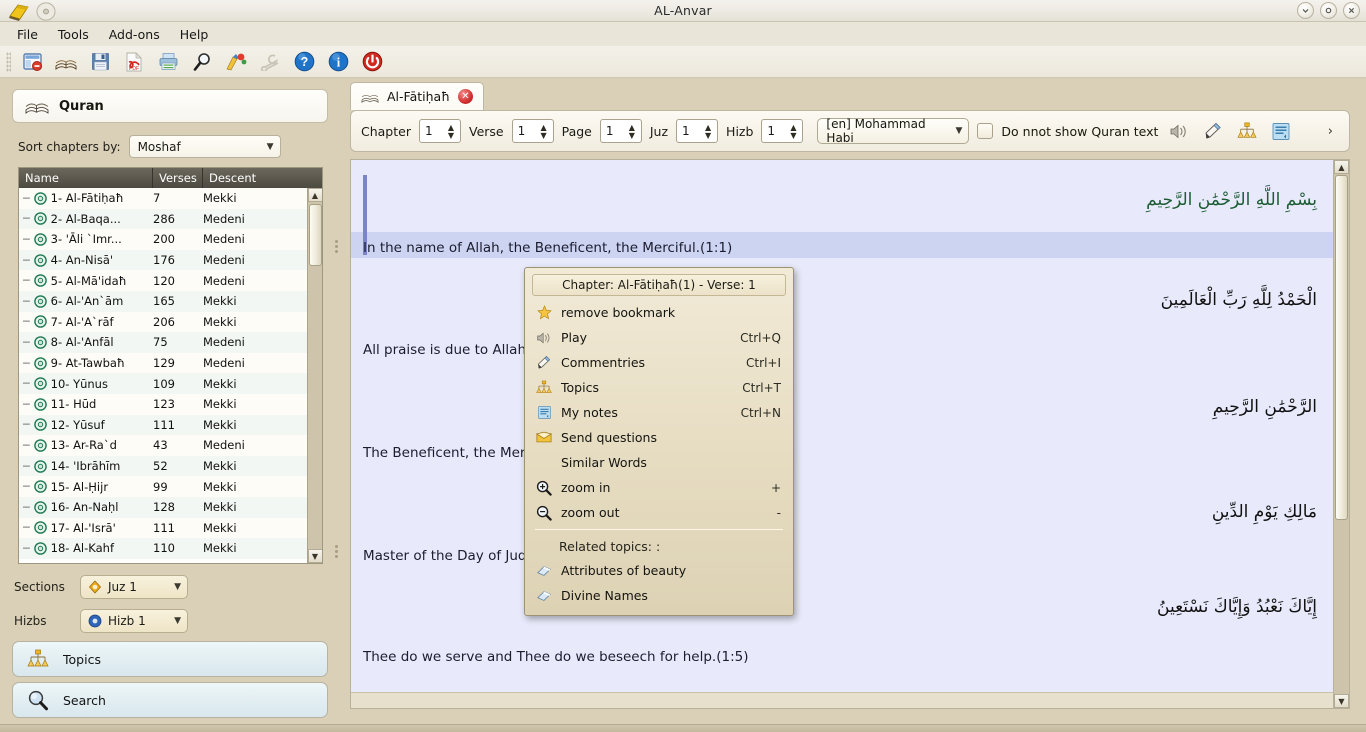 The height and width of the screenshot is (732, 1366). I want to click on menu-file: File, so click(27, 34).